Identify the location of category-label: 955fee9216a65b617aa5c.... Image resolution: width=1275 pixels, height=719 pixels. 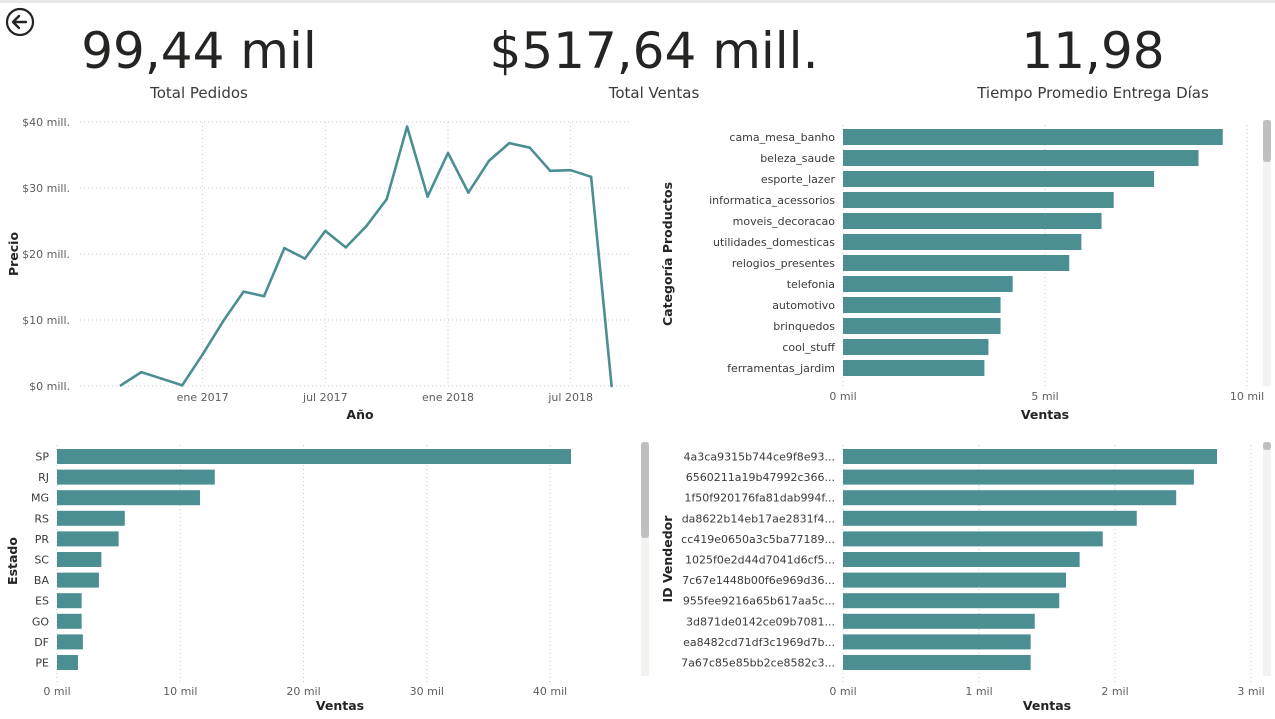
(759, 601).